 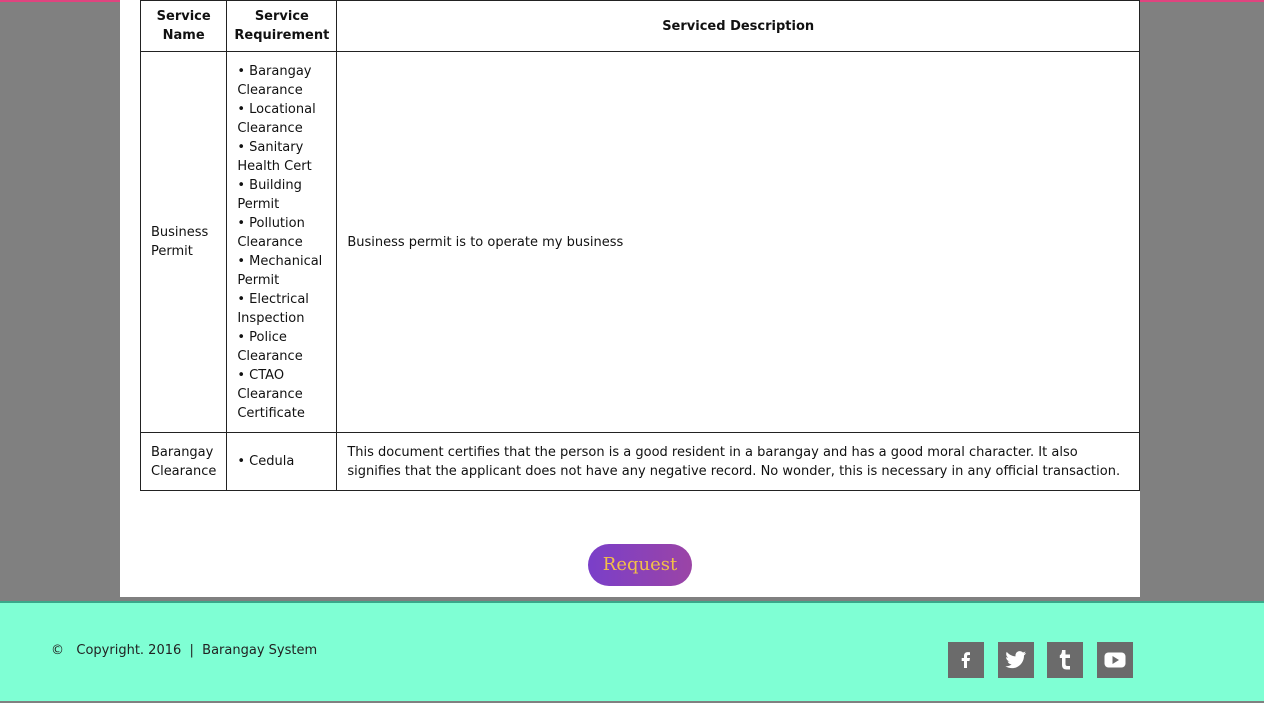 What do you see at coordinates (184, 650) in the screenshot?
I see `copyright-text: © Copyright. 2016 | Barangay System` at bounding box center [184, 650].